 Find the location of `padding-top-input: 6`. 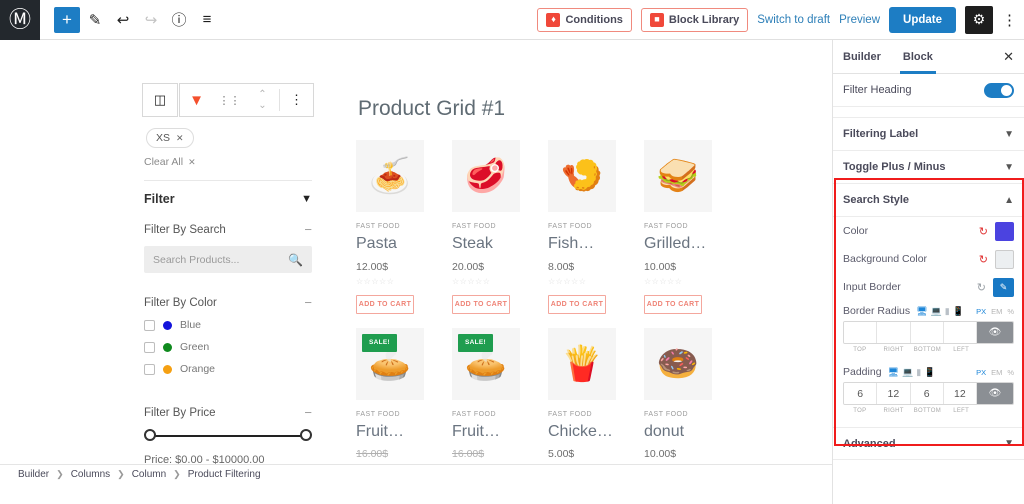

padding-top-input: 6 is located at coordinates (861, 393).